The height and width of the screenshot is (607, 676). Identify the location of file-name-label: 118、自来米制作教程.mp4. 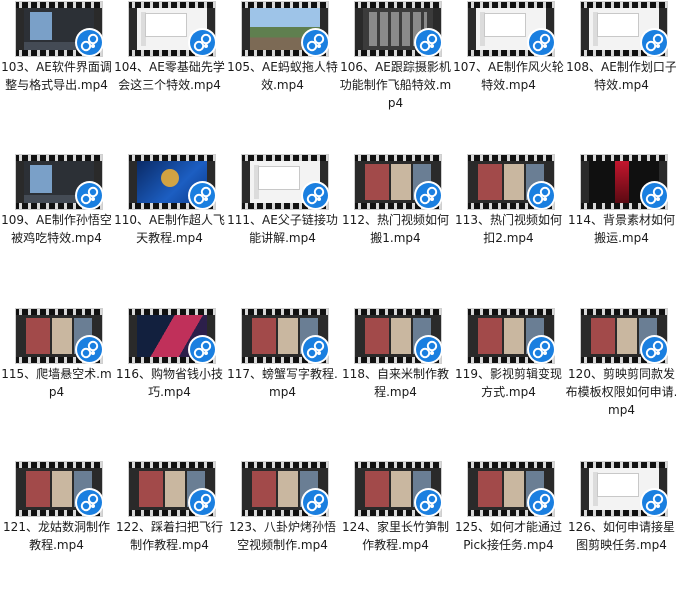
(395, 383).